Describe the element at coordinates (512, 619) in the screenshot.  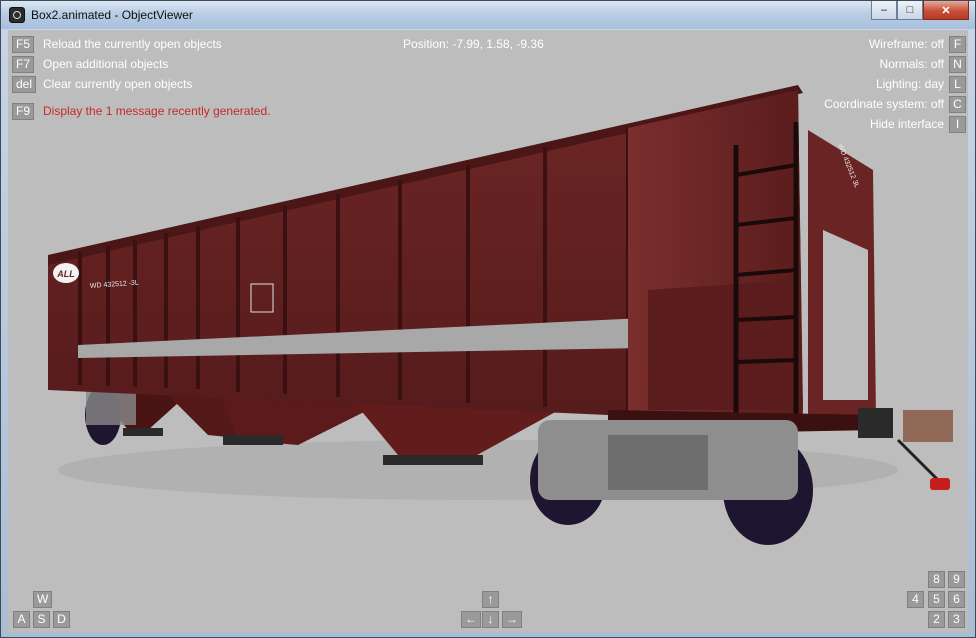
I see `right-arrow-key: →` at that location.